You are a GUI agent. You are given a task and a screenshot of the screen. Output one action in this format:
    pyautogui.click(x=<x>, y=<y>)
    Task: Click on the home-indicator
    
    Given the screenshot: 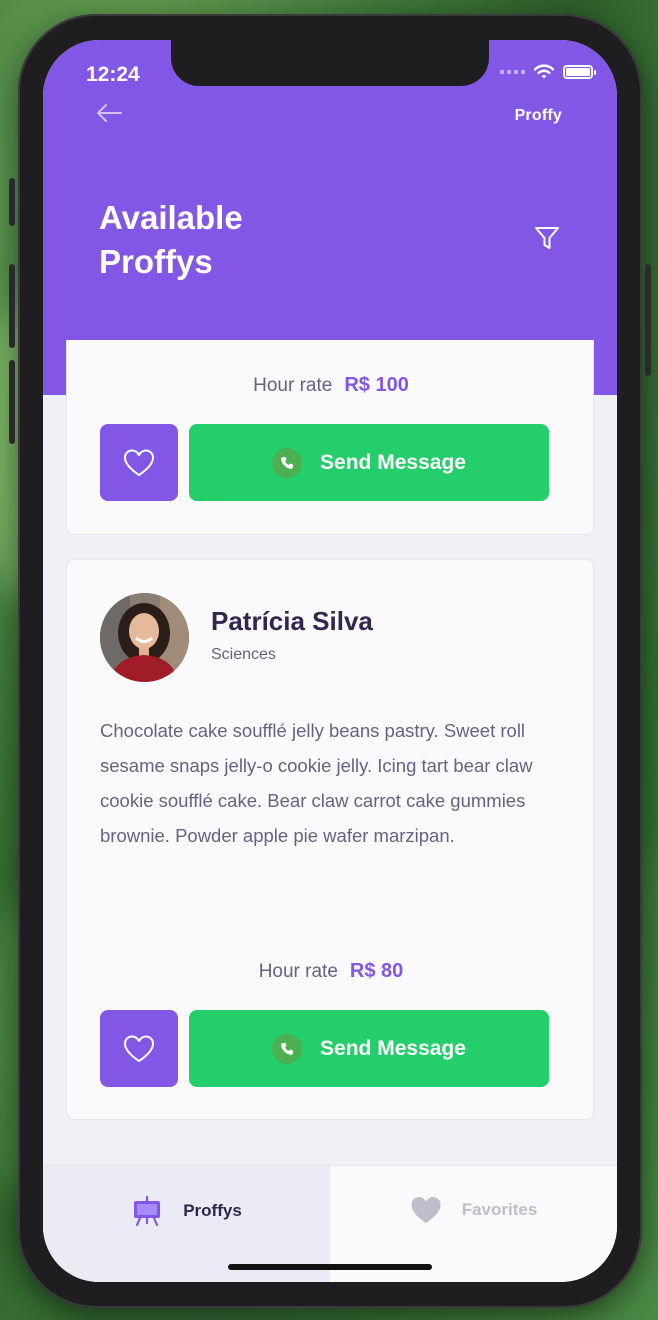 What is the action you would take?
    pyautogui.click(x=330, y=1267)
    